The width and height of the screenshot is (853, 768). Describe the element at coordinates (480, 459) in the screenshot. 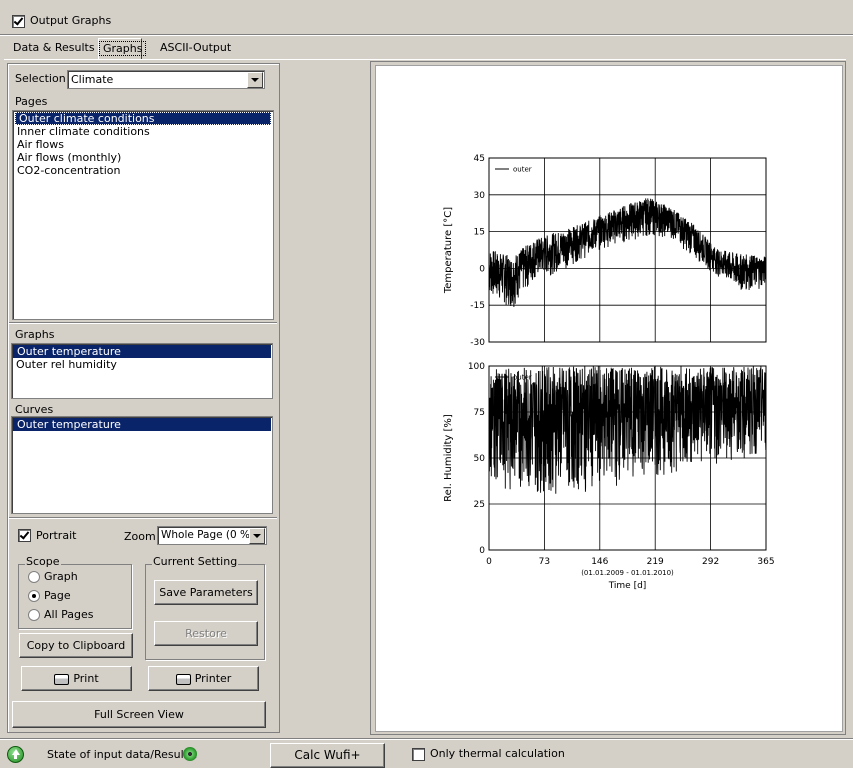

I see `y-tick-label: 50` at that location.